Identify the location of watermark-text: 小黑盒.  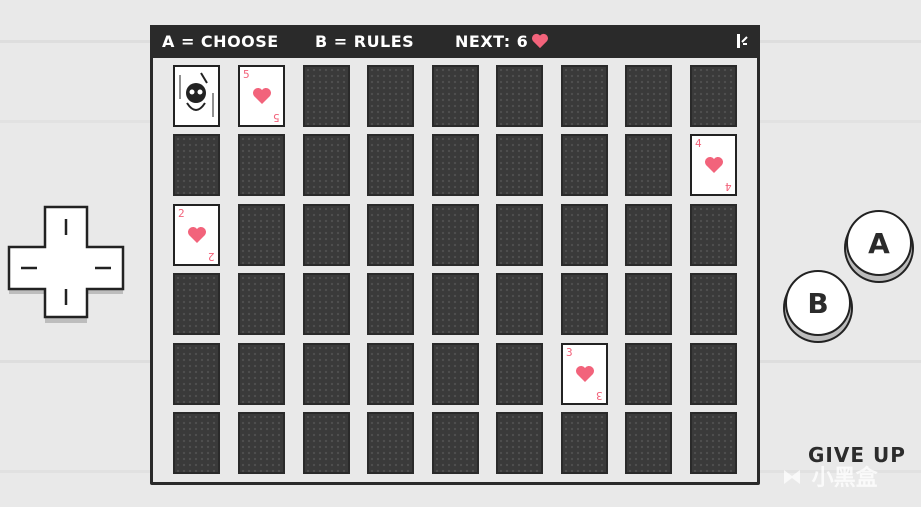
(844, 478).